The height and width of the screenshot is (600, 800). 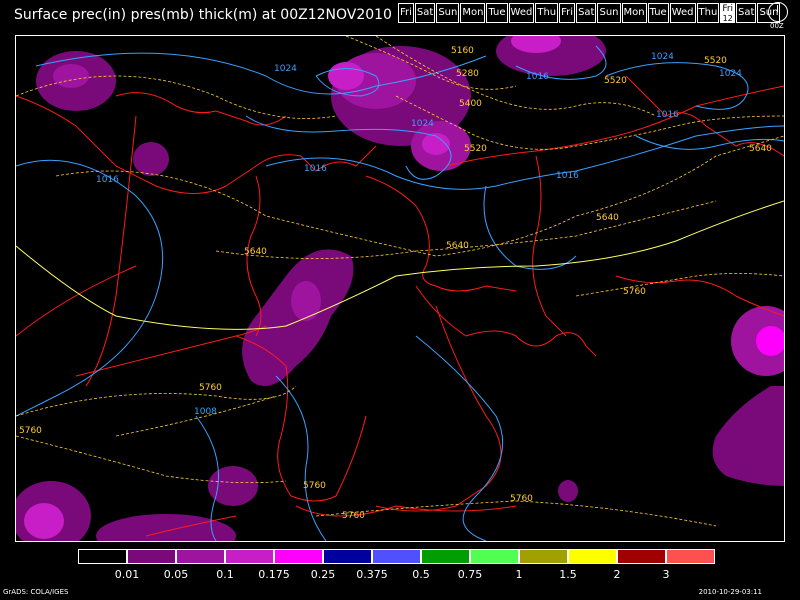 I want to click on precip-legend-labels: 0.01 0.05 0.1 0.175 0.25 0.375 0.5 0.75 1 1.5 2 3, so click(x=428, y=575).